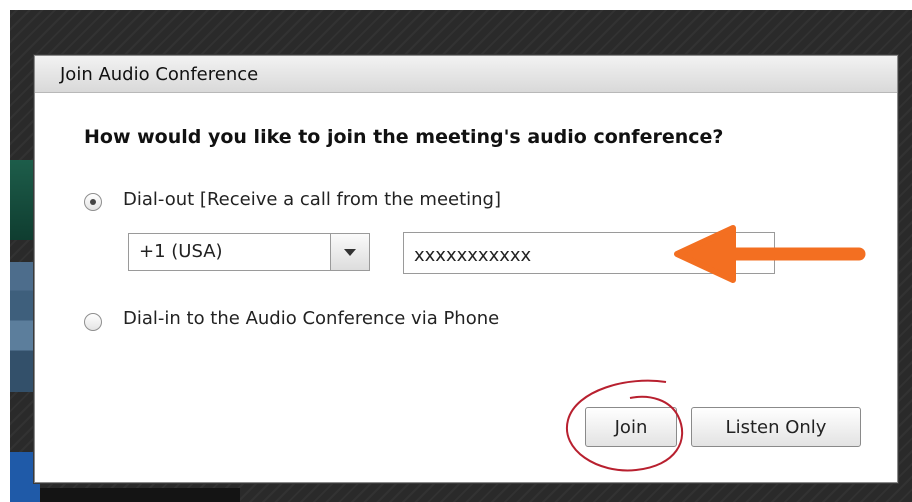  I want to click on screen-edge-top, so click(456, 5).